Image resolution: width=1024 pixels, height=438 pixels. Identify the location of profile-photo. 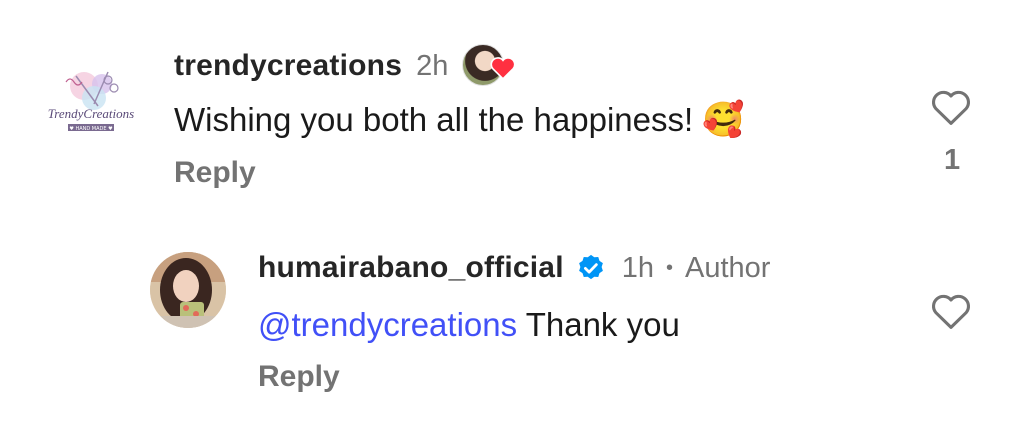
(188, 290).